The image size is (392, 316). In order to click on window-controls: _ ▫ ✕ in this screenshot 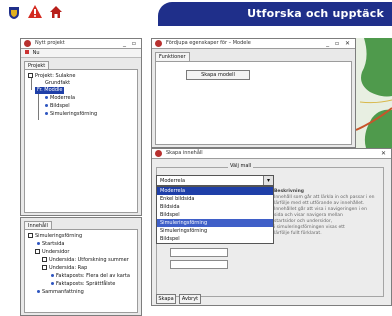, I will do `click(339, 43)`.